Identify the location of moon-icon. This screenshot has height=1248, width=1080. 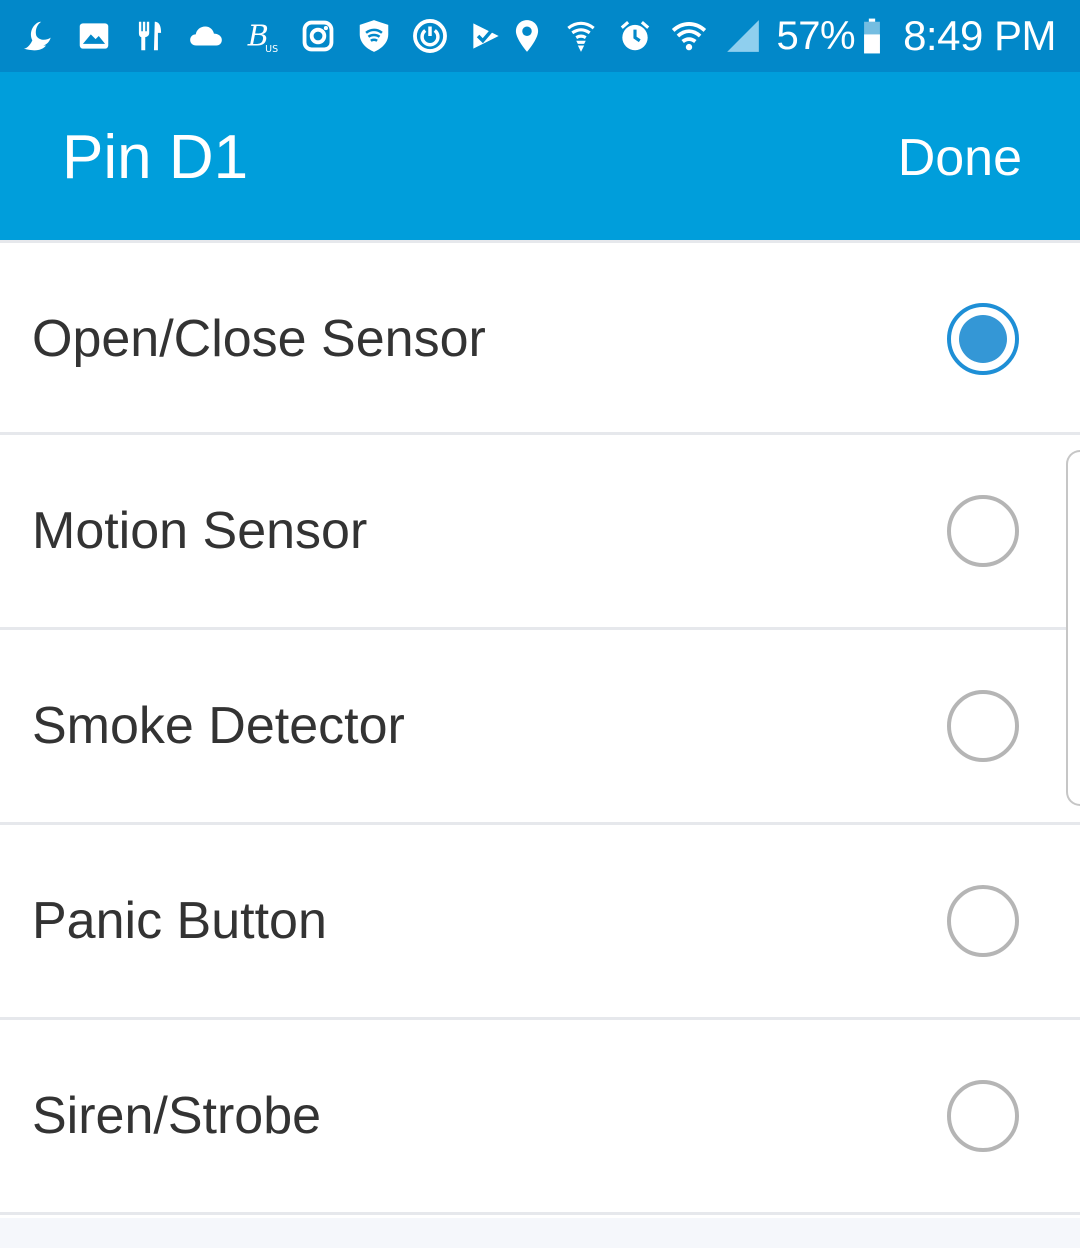
(38, 36).